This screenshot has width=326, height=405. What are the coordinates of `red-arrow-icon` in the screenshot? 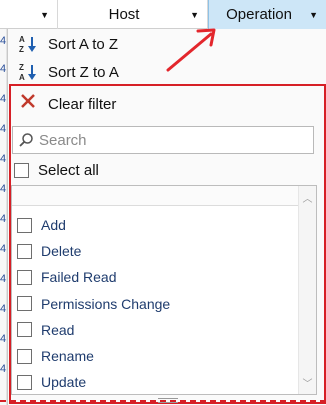 It's located at (191, 50).